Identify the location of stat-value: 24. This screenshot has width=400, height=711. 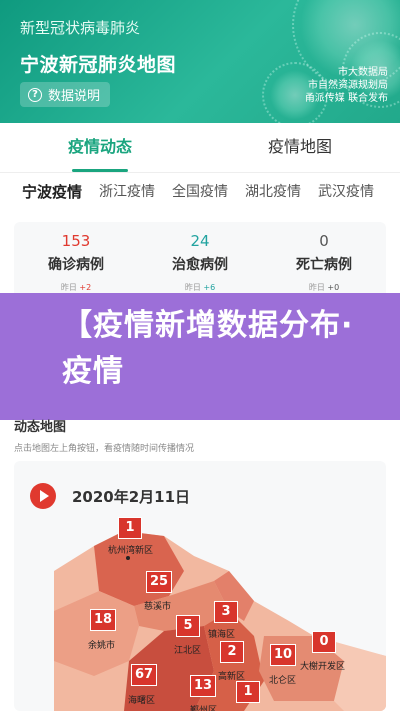
(200, 241).